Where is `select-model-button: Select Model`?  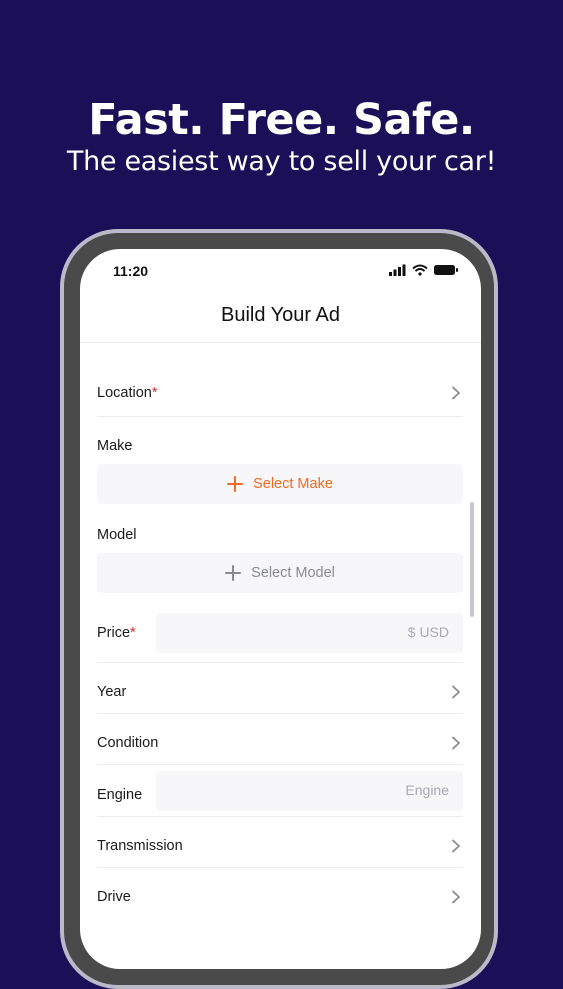
select-model-button: Select Model is located at coordinates (280, 573).